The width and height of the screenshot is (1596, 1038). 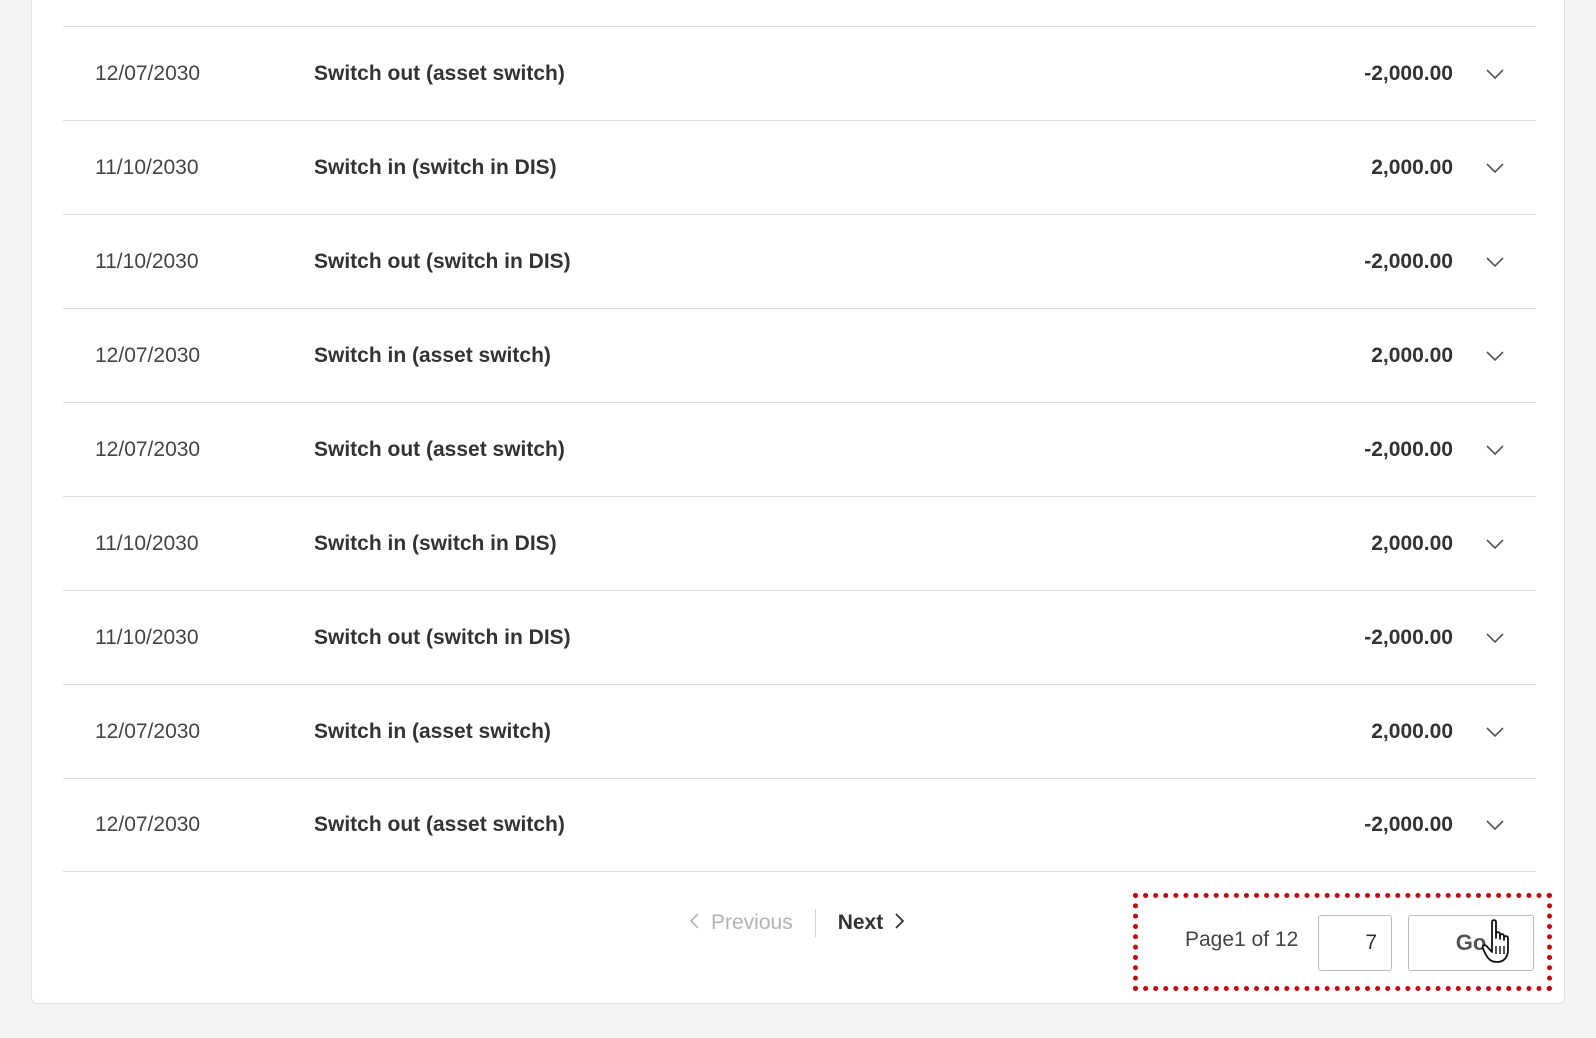 What do you see at coordinates (1495, 941) in the screenshot?
I see `hand-pointer-icon` at bounding box center [1495, 941].